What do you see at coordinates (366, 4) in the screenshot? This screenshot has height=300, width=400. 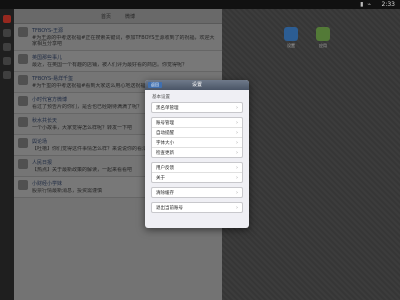 I see `status-icons: ▮ ⌁` at bounding box center [366, 4].